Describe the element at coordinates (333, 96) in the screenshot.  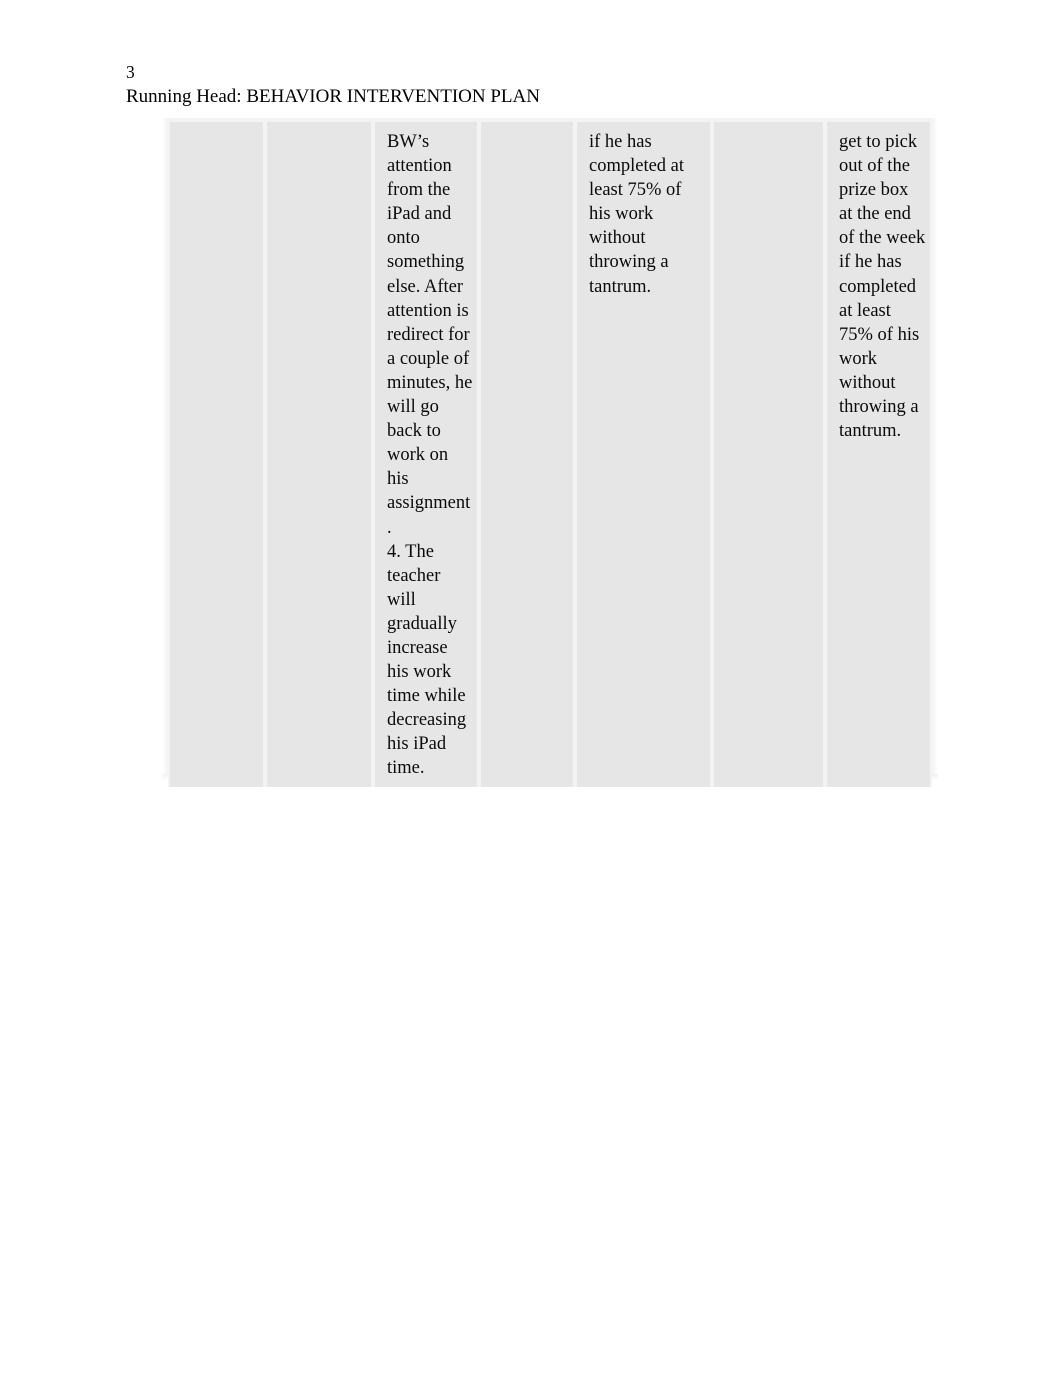
I see `running-head: Running Head: BEHAVIOR INTERVENTION PLAN` at that location.